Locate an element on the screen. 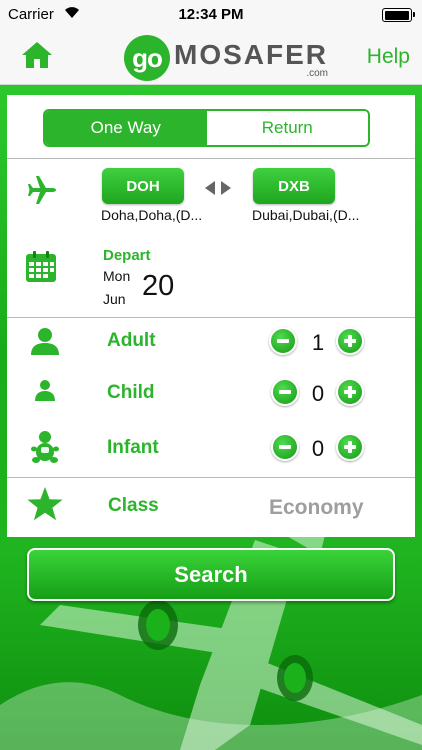 The height and width of the screenshot is (750, 422). origin-airport-button: DOH is located at coordinates (143, 186).